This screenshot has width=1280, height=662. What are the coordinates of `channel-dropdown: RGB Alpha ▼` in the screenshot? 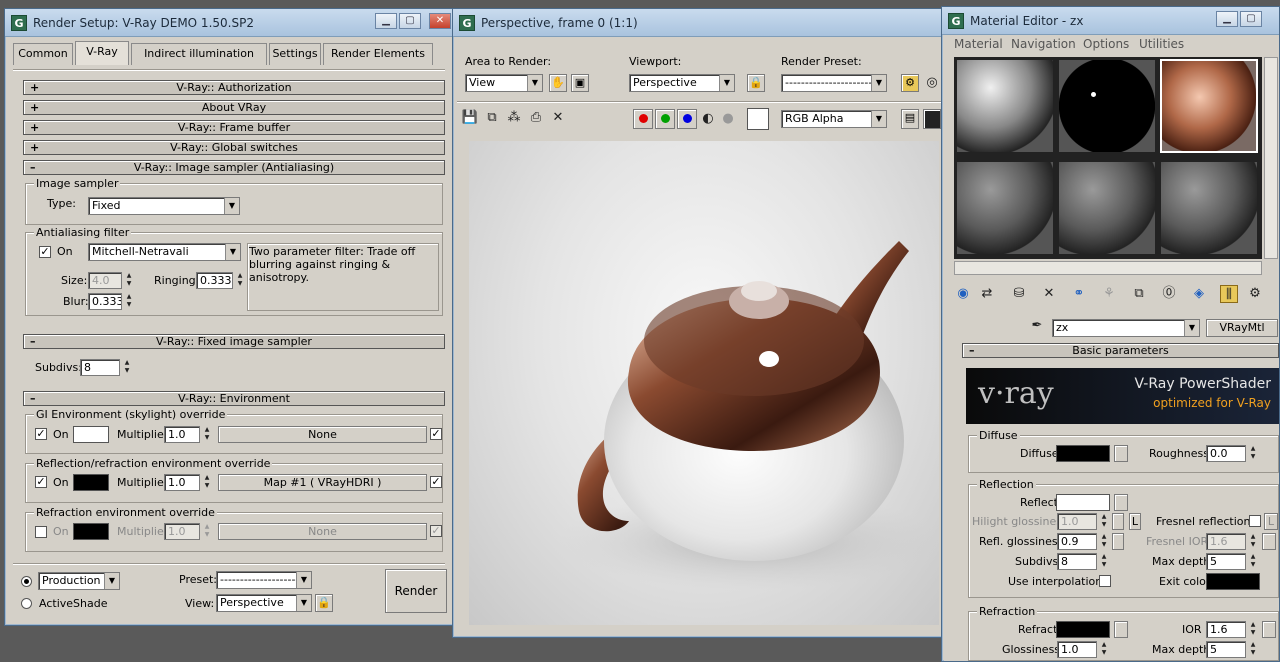 It's located at (834, 119).